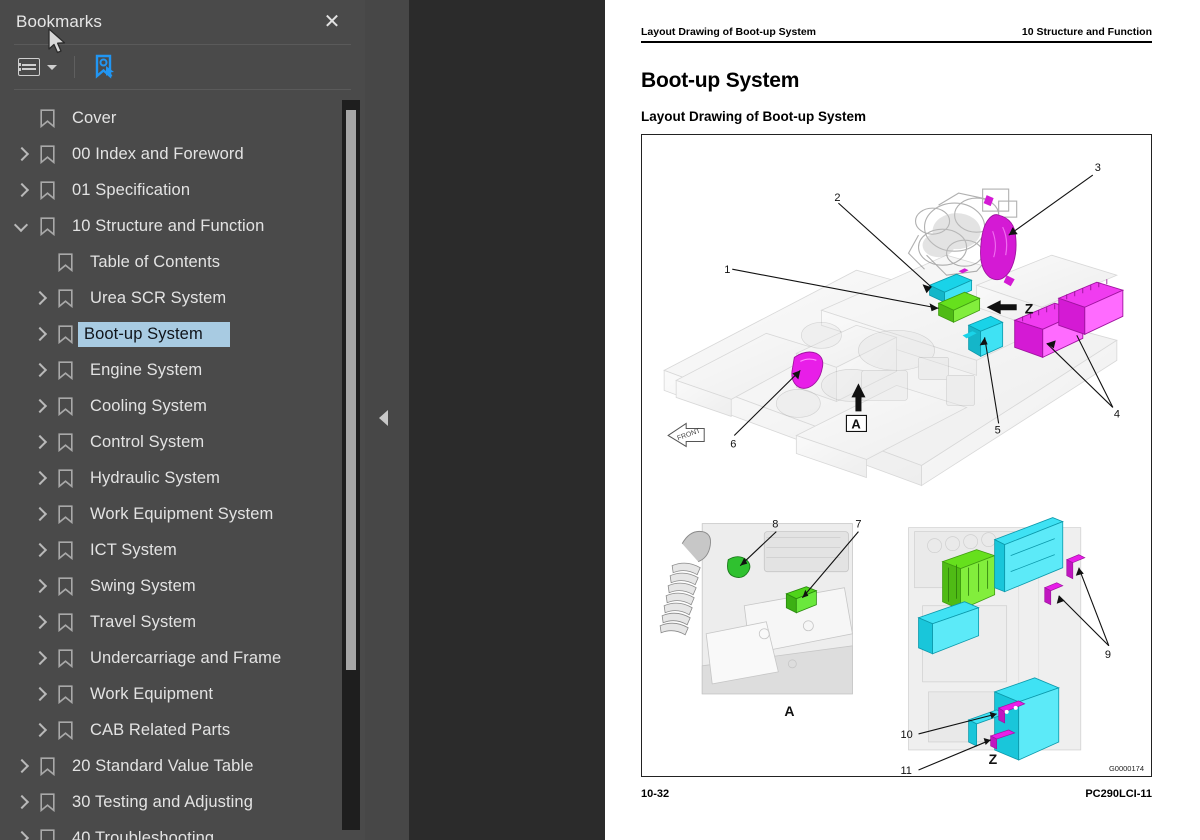 This screenshot has width=1200, height=840. Describe the element at coordinates (154, 334) in the screenshot. I see `bookmark-label-wrap: Boot-up System` at that location.